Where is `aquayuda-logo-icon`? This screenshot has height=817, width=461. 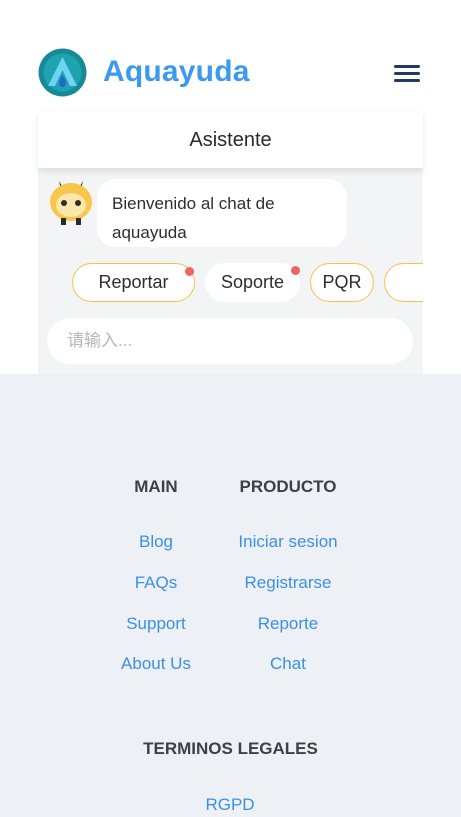 aquayuda-logo-icon is located at coordinates (62, 72).